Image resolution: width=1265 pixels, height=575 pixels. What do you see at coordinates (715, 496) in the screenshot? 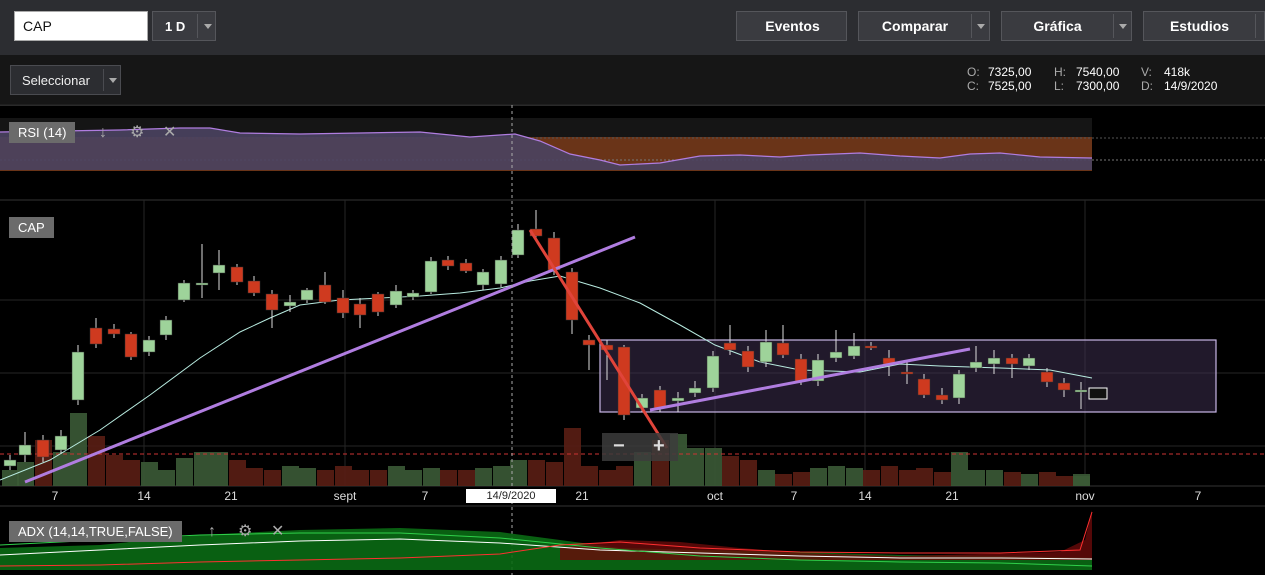
I see `x-axis-label: oct` at bounding box center [715, 496].